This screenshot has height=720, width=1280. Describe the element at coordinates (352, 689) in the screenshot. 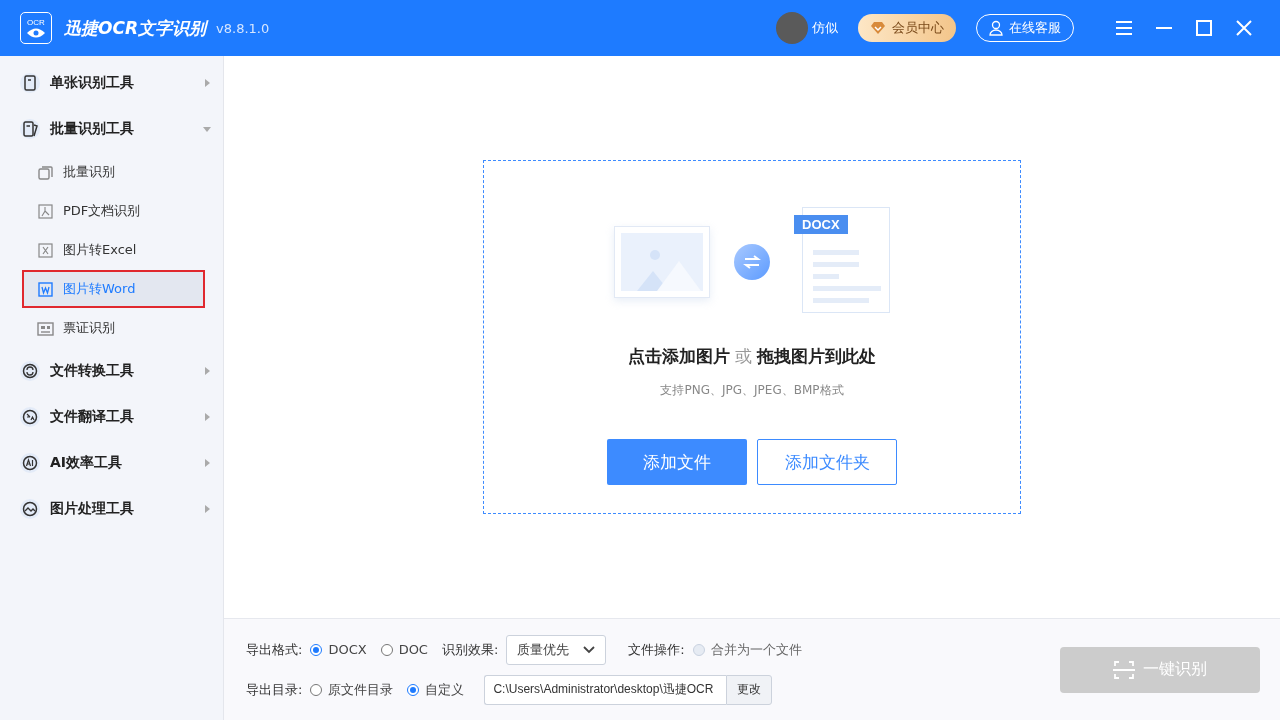

I see `directory-radio: 原文件目录` at that location.